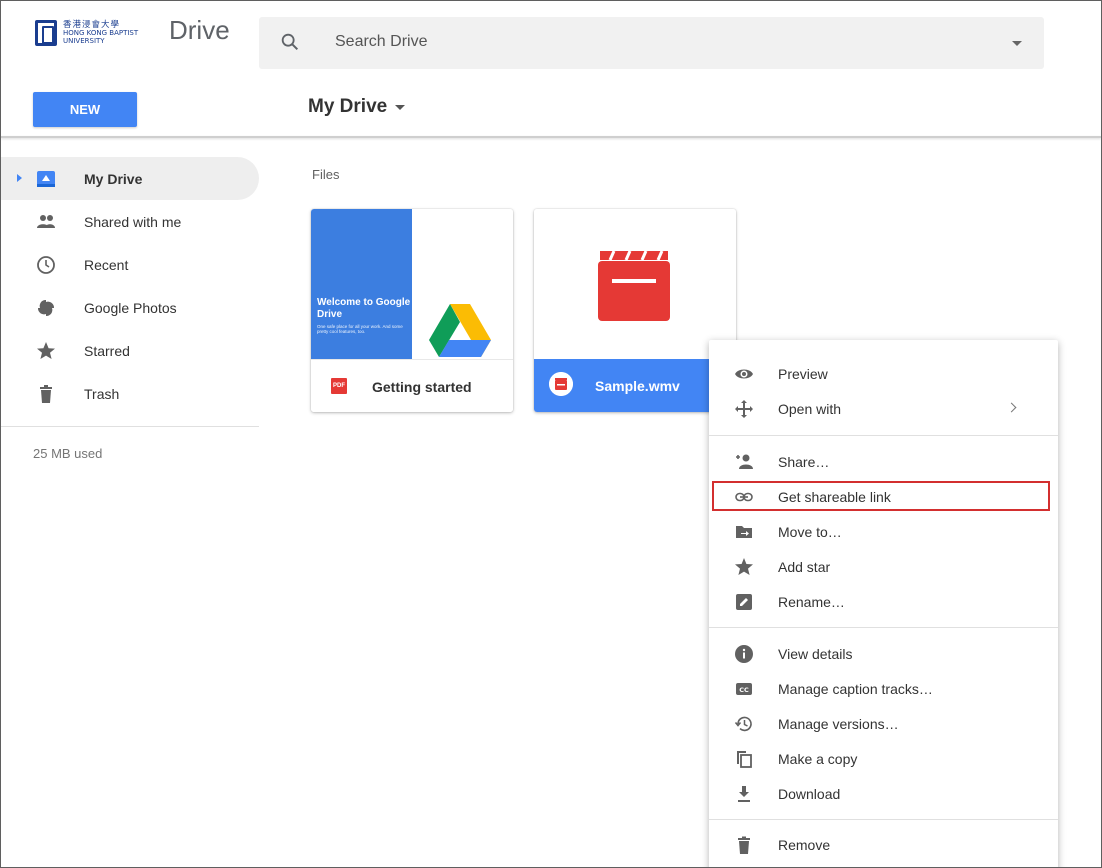 This screenshot has width=1102, height=868. What do you see at coordinates (130, 393) in the screenshot?
I see `sidebar-item-trash: Trash` at bounding box center [130, 393].